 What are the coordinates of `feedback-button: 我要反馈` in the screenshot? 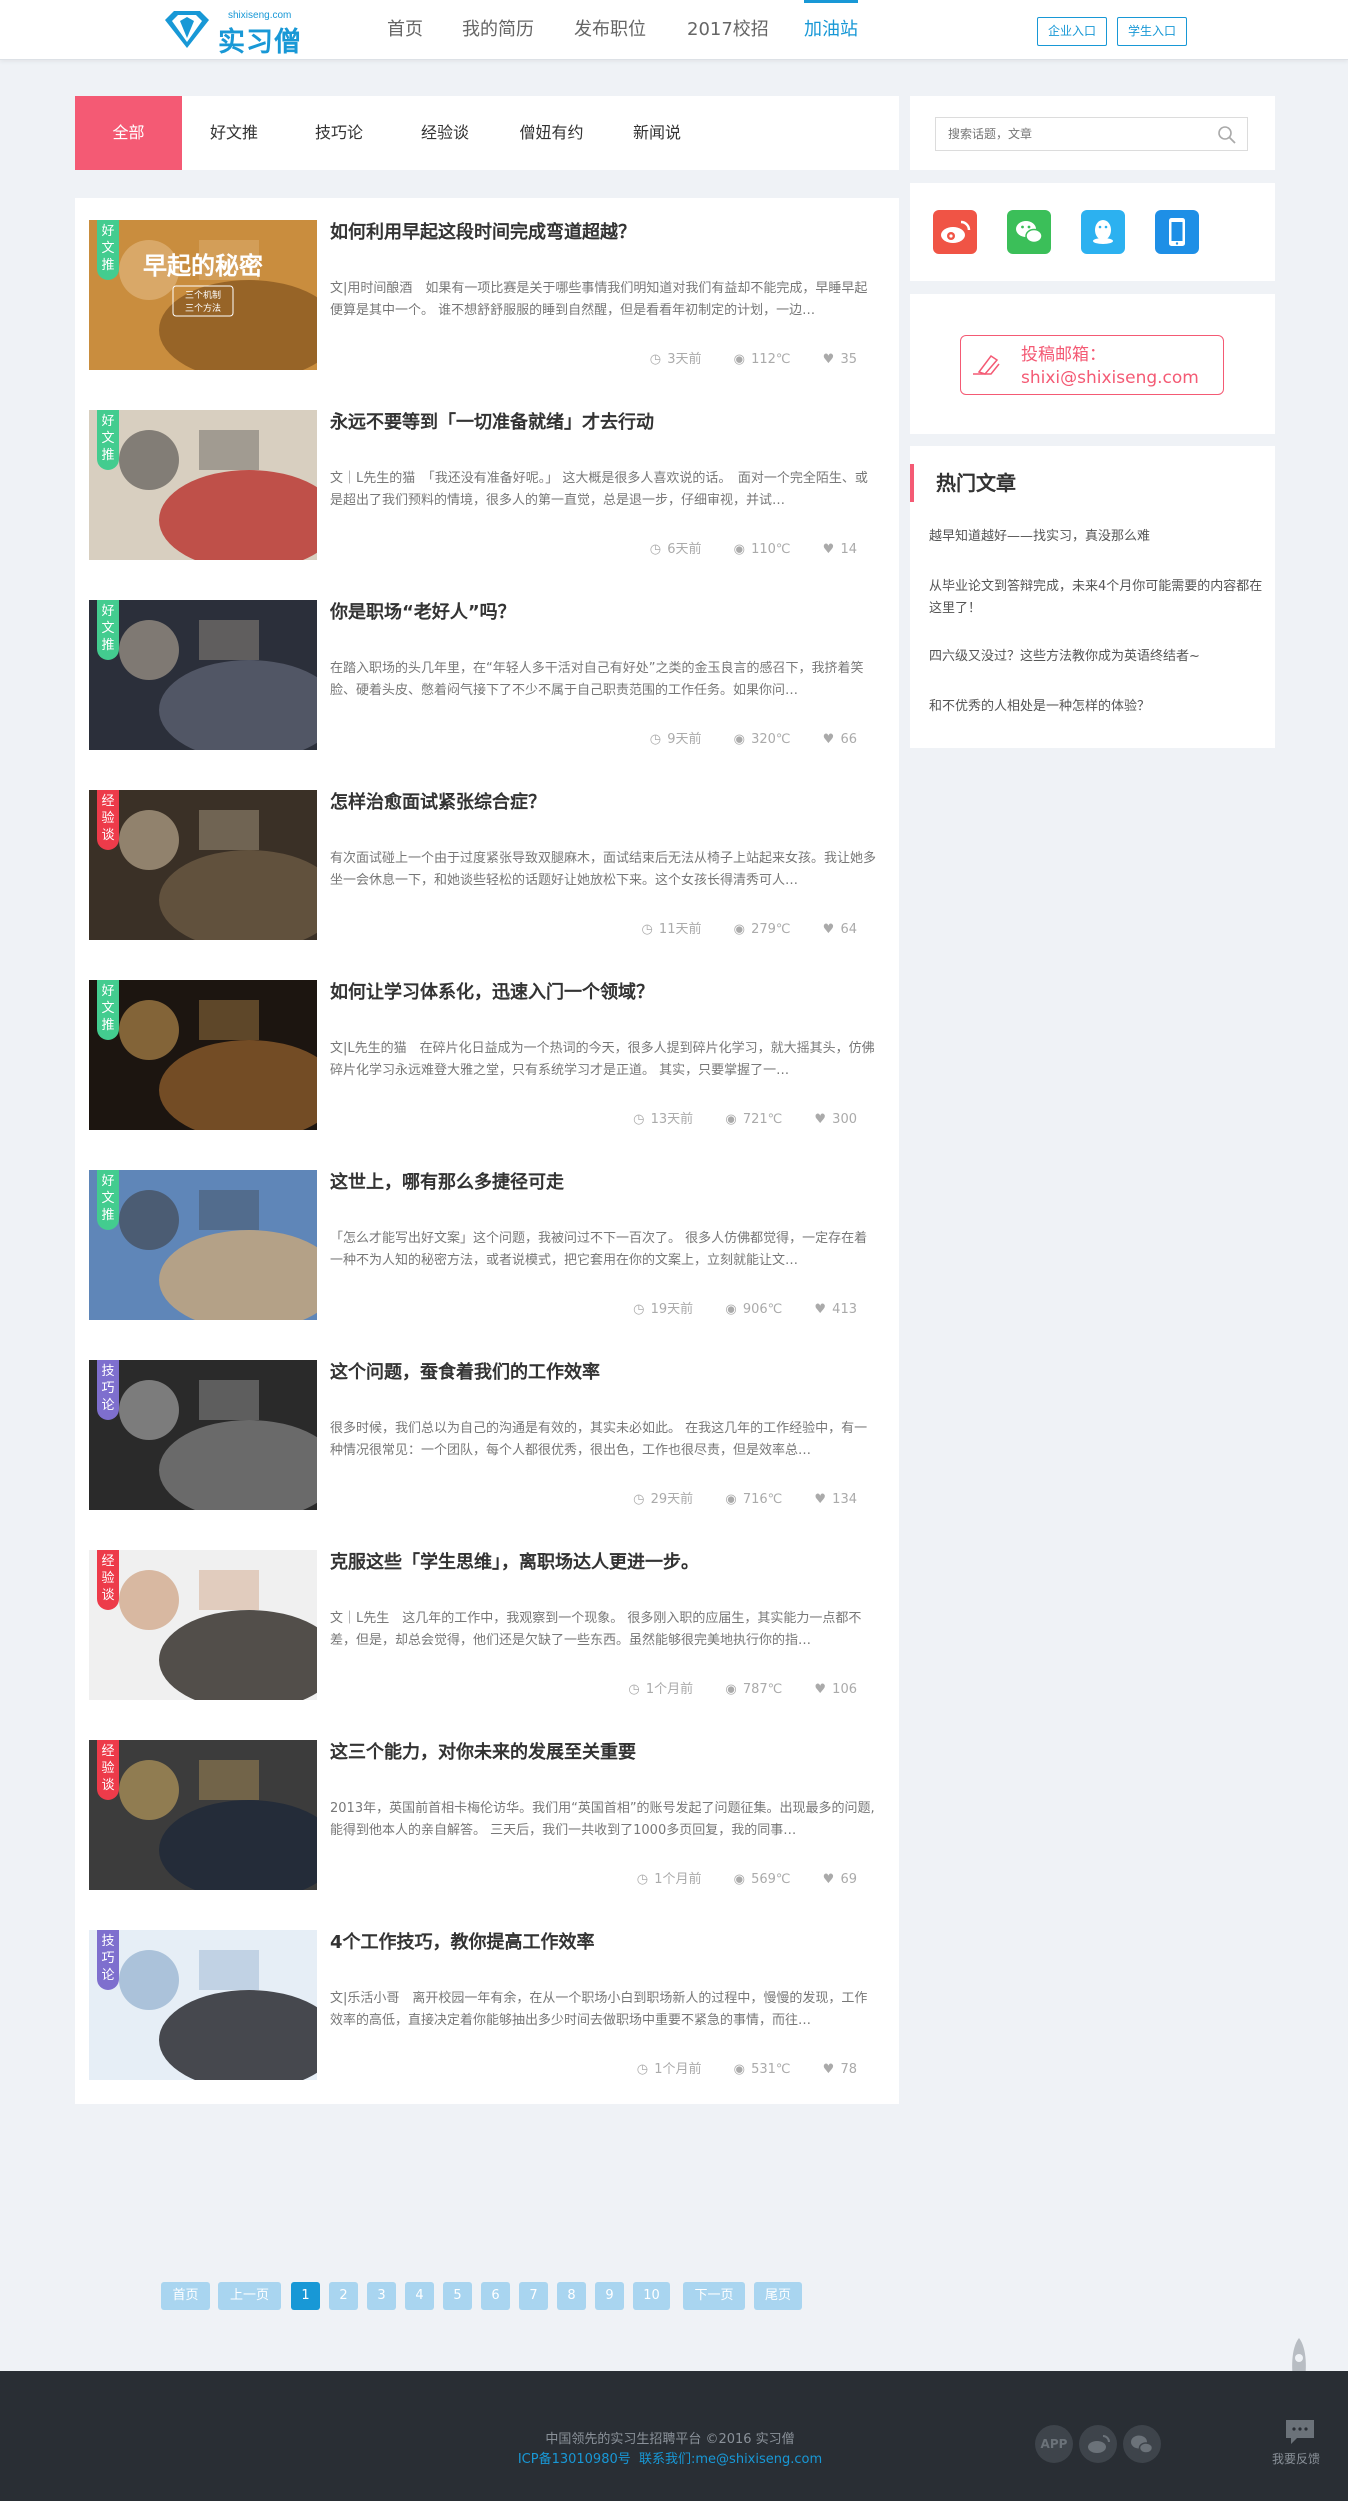 It's located at (1300, 2443).